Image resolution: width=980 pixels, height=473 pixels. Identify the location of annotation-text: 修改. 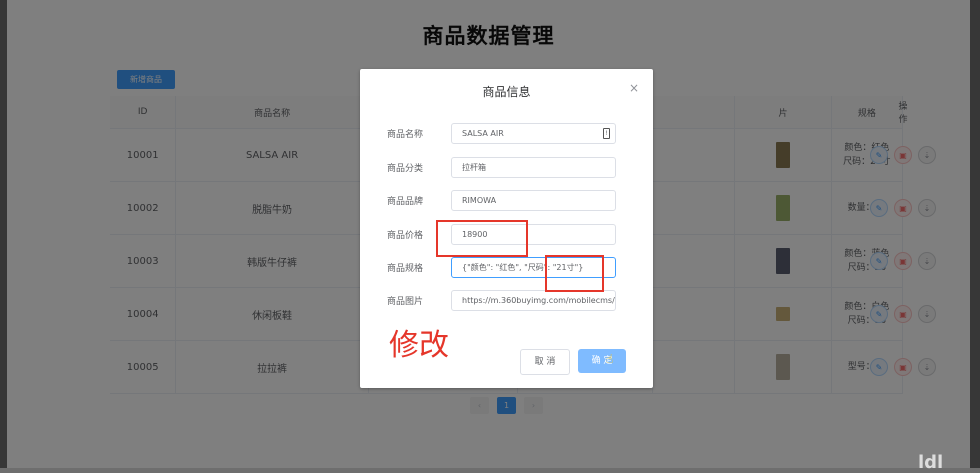
(419, 345).